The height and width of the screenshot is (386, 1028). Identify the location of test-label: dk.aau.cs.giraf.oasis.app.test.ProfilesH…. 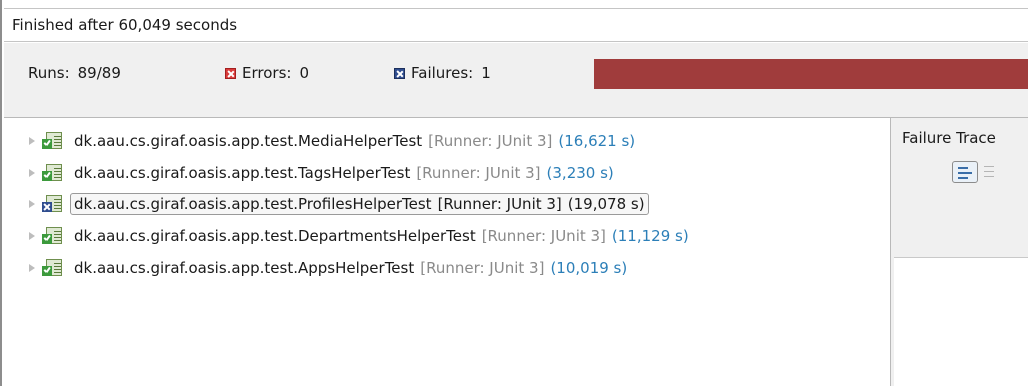
(359, 204).